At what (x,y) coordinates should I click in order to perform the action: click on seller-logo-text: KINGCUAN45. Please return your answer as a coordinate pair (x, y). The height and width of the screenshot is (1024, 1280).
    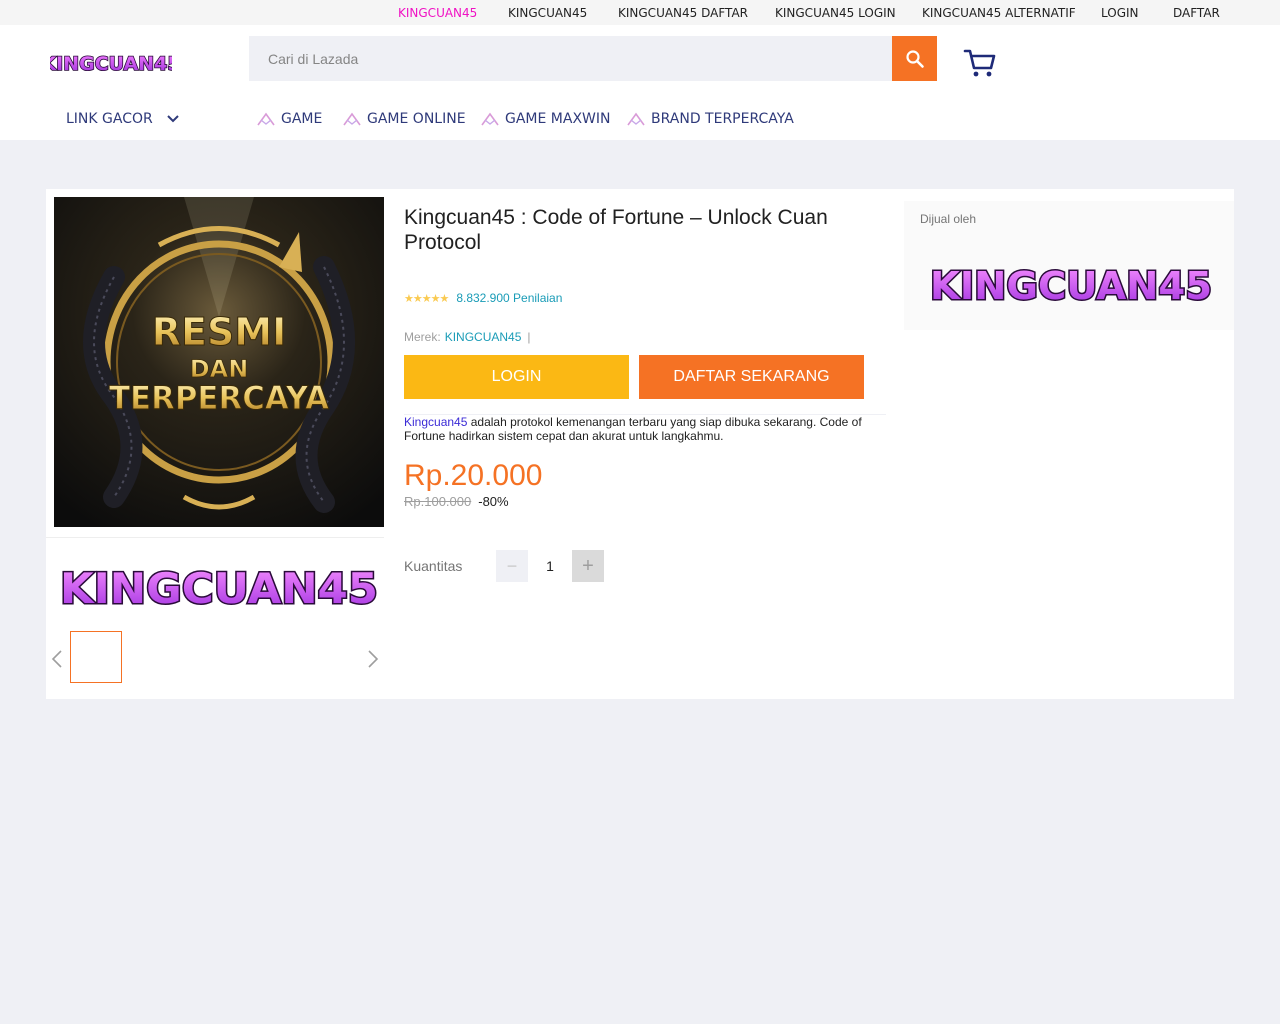
    Looking at the image, I should click on (1071, 286).